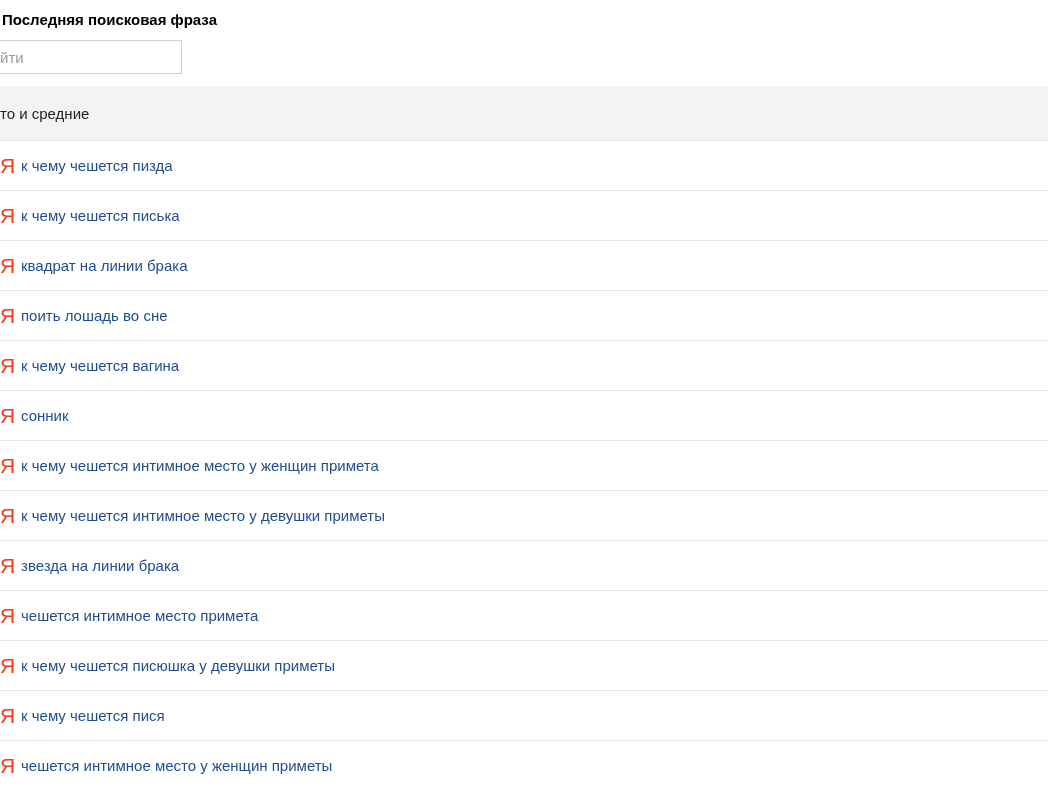 The height and width of the screenshot is (789, 1048). Describe the element at coordinates (94, 315) in the screenshot. I see `search-phrase-link: поить лошадь во сне` at that location.